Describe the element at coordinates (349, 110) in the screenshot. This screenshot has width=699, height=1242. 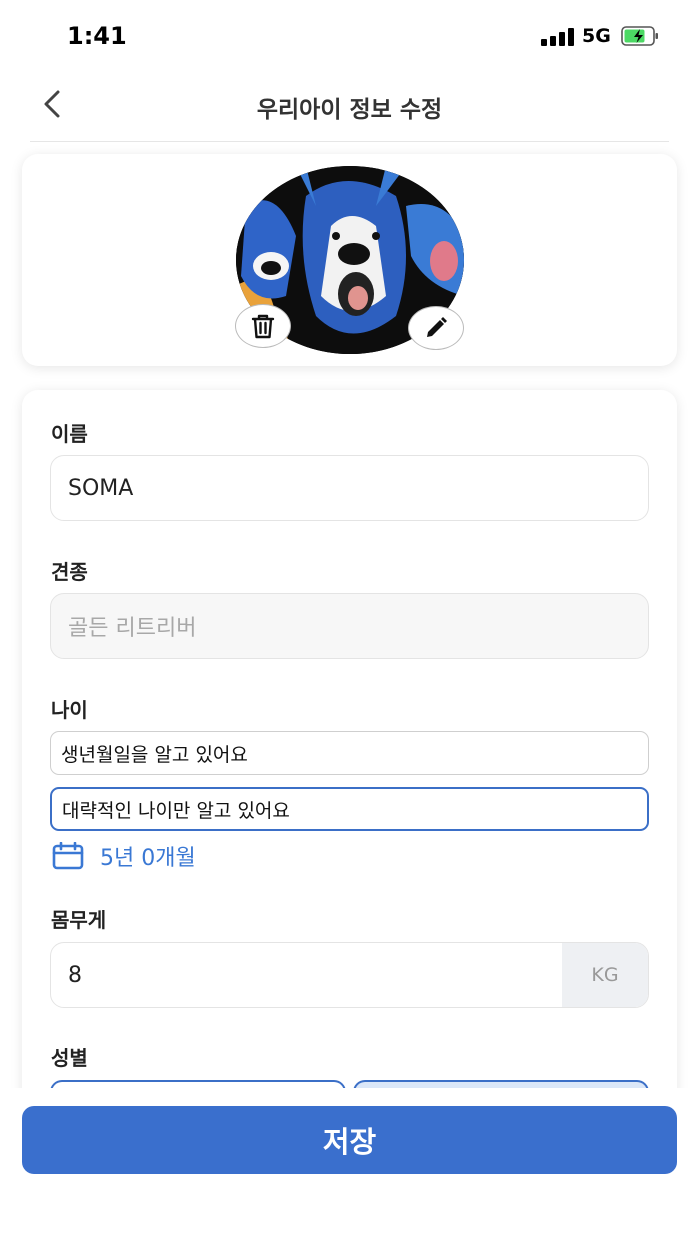
I see `page-title: 우리아이 정보 수정` at that location.